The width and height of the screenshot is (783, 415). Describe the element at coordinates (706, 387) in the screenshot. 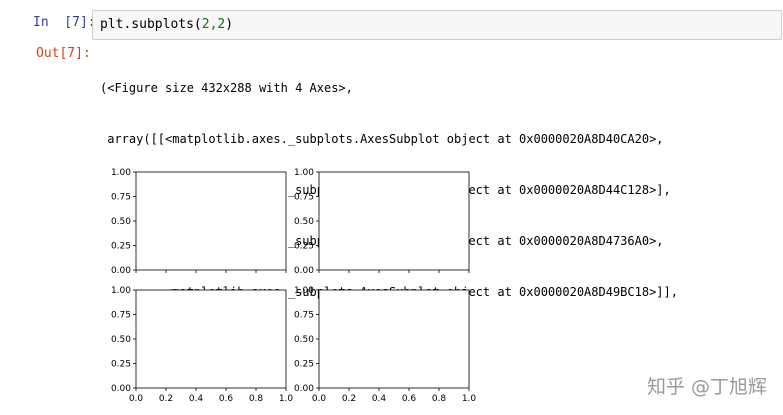

I see `watermark: 知乎 @丁旭辉` at that location.